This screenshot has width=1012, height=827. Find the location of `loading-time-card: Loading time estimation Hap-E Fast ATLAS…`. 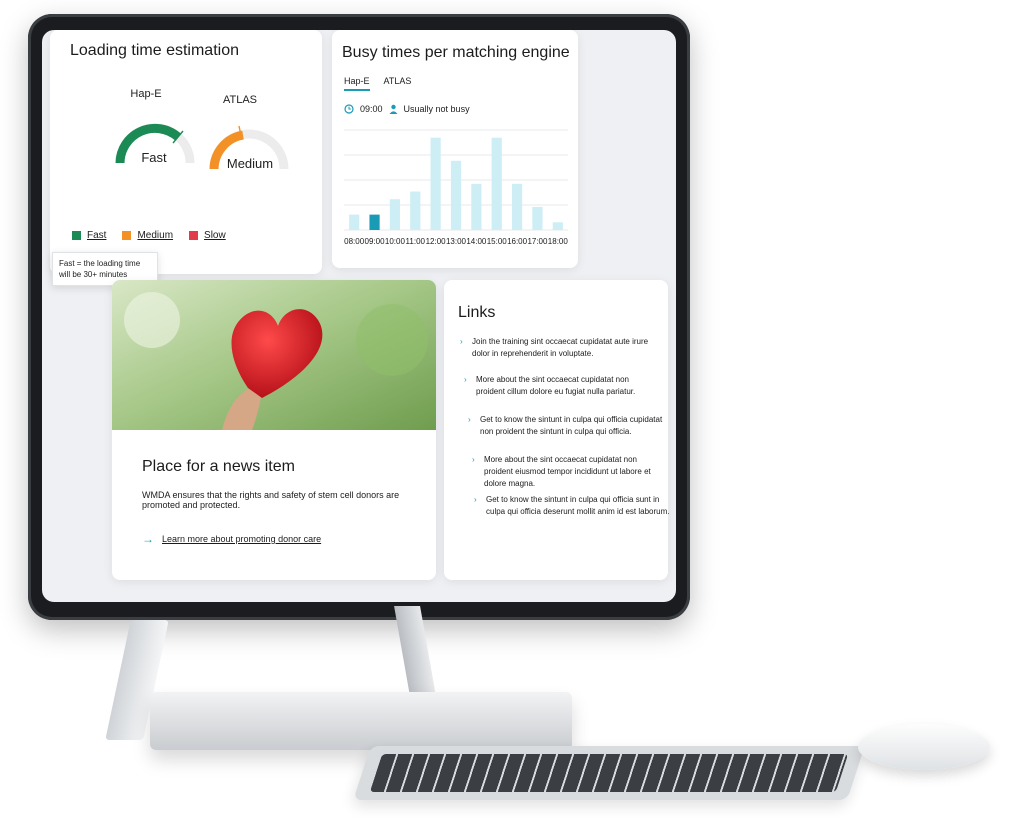

loading-time-card: Loading time estimation Hap-E Fast ATLAS… is located at coordinates (186, 152).